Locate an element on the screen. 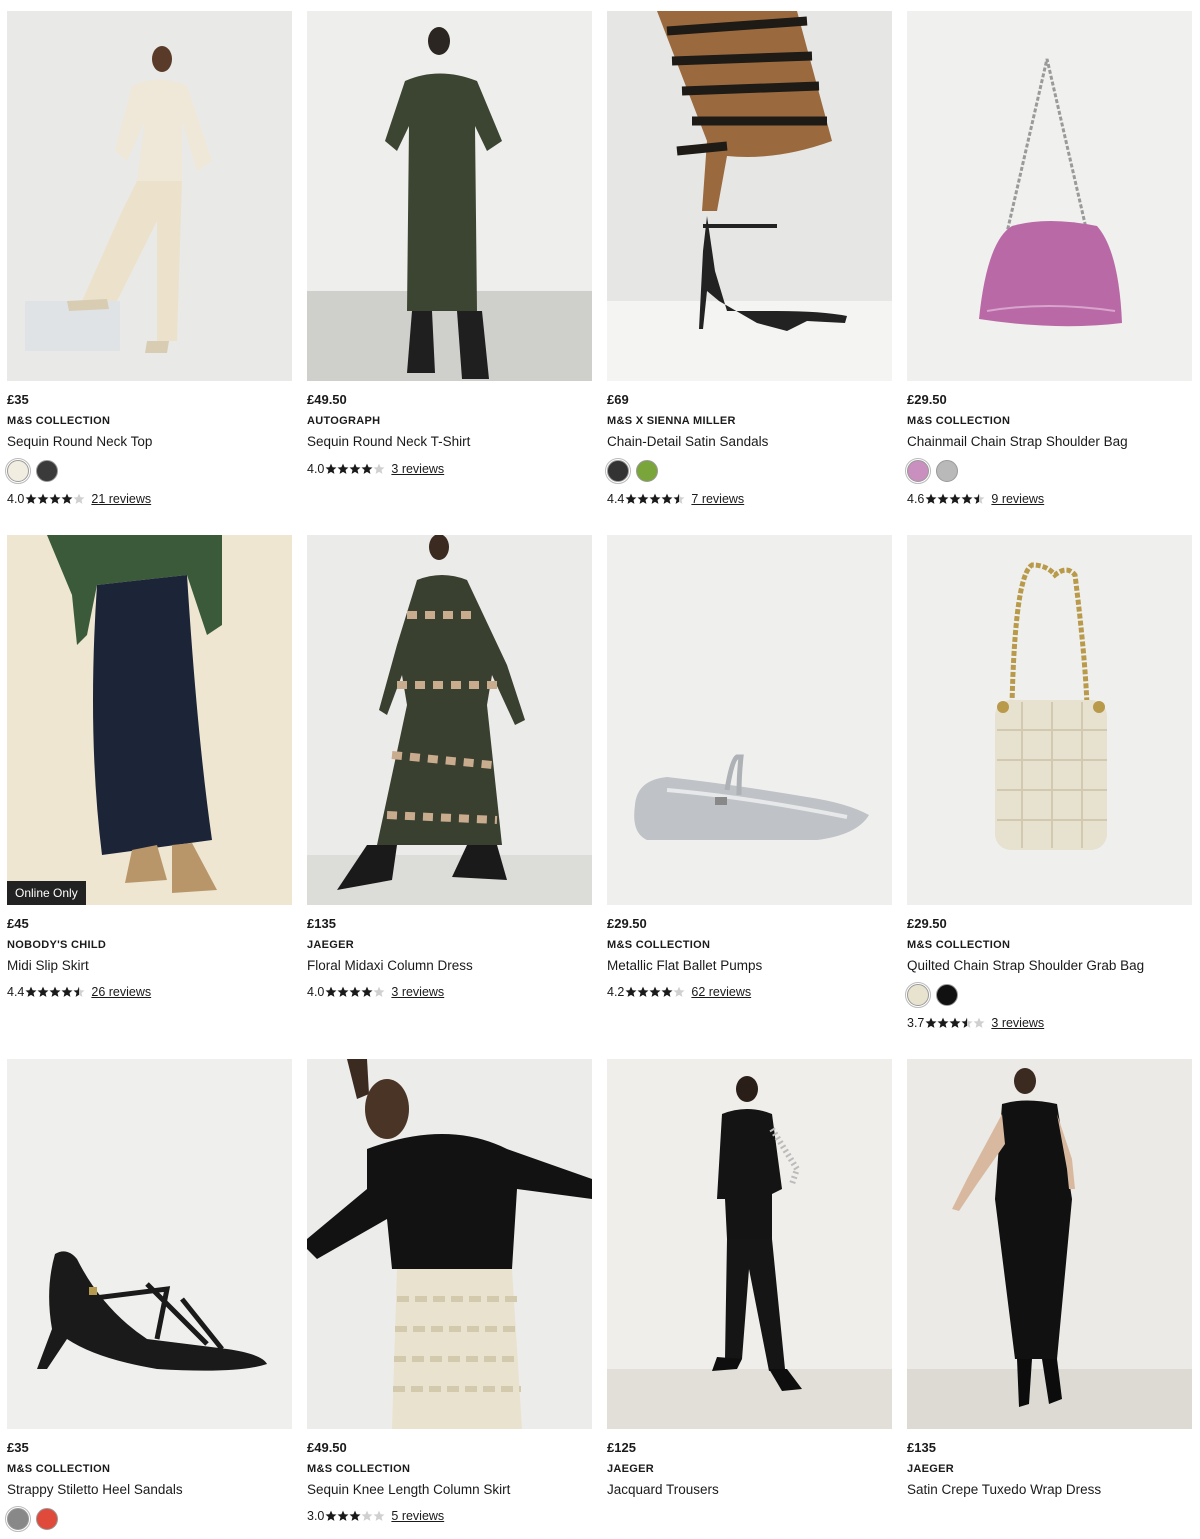 The height and width of the screenshot is (1539, 1200). reviews-link: 21 reviews is located at coordinates (121, 499).